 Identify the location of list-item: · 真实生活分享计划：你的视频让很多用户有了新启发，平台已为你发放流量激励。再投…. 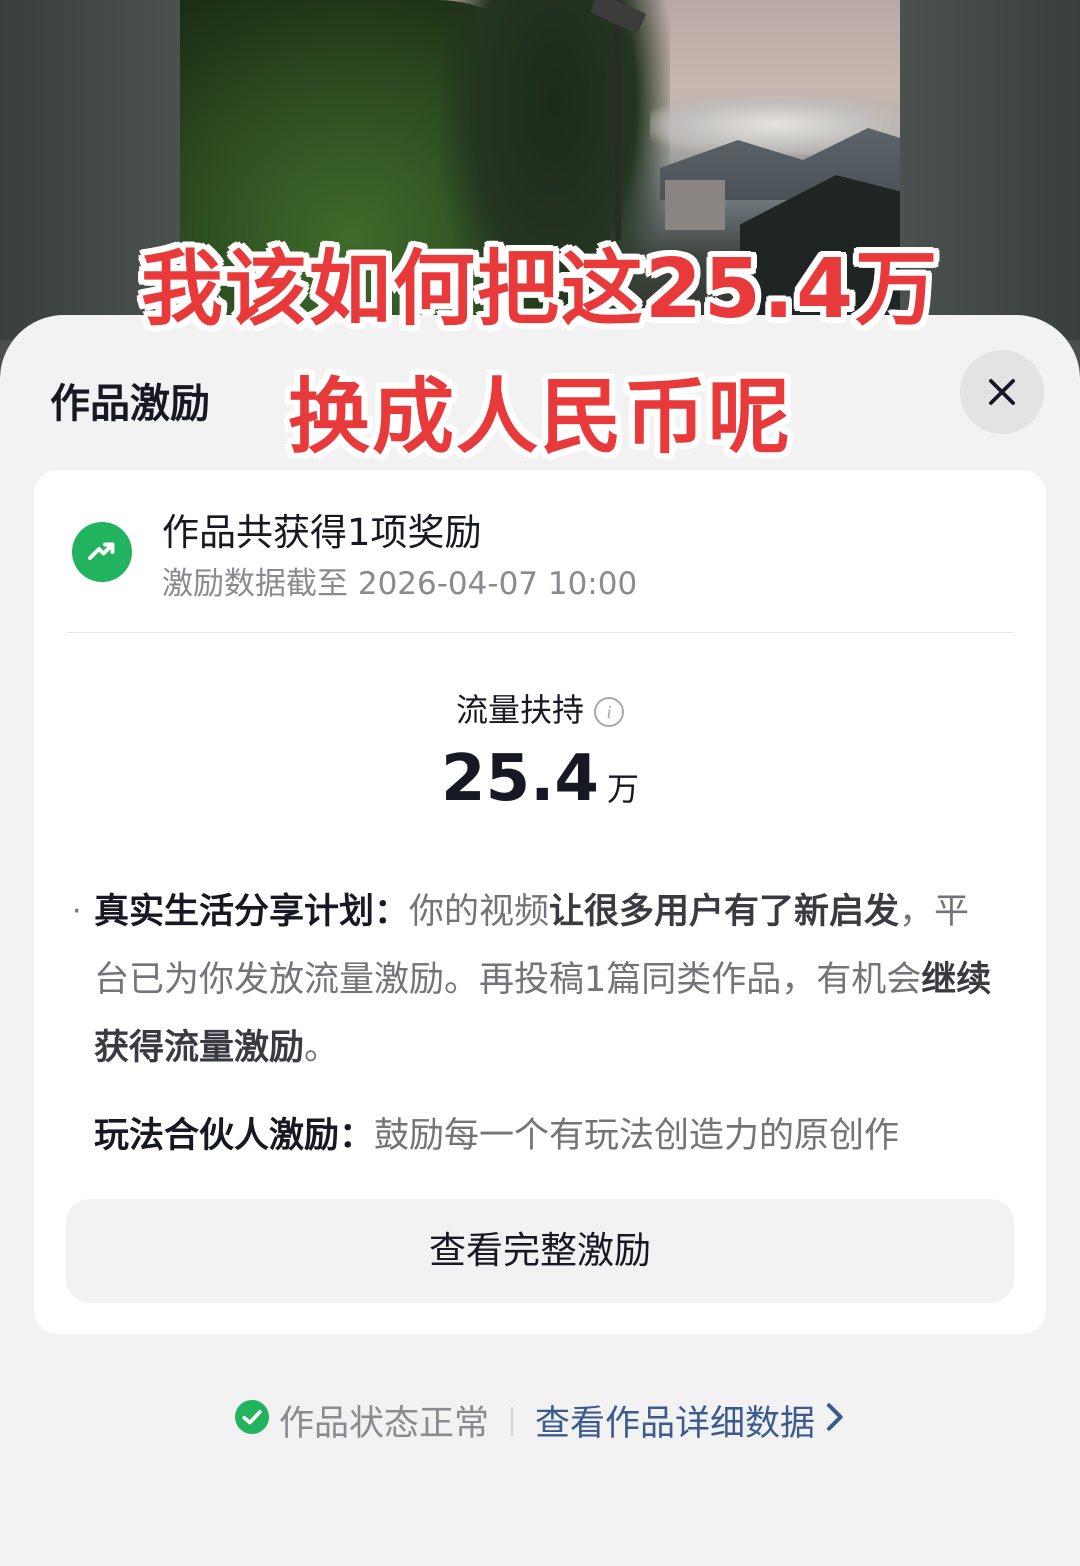
(533, 980).